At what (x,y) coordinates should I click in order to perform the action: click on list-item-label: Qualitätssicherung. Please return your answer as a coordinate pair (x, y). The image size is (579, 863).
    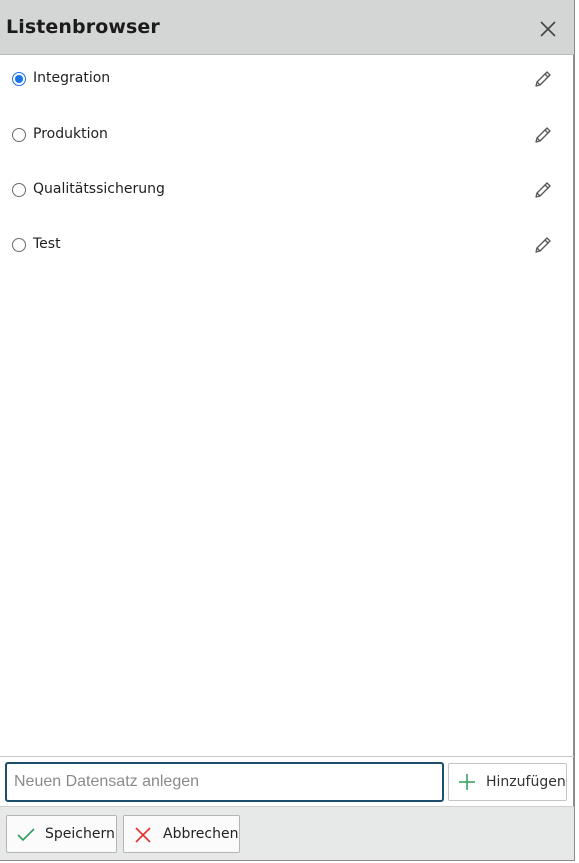
    Looking at the image, I should click on (99, 189).